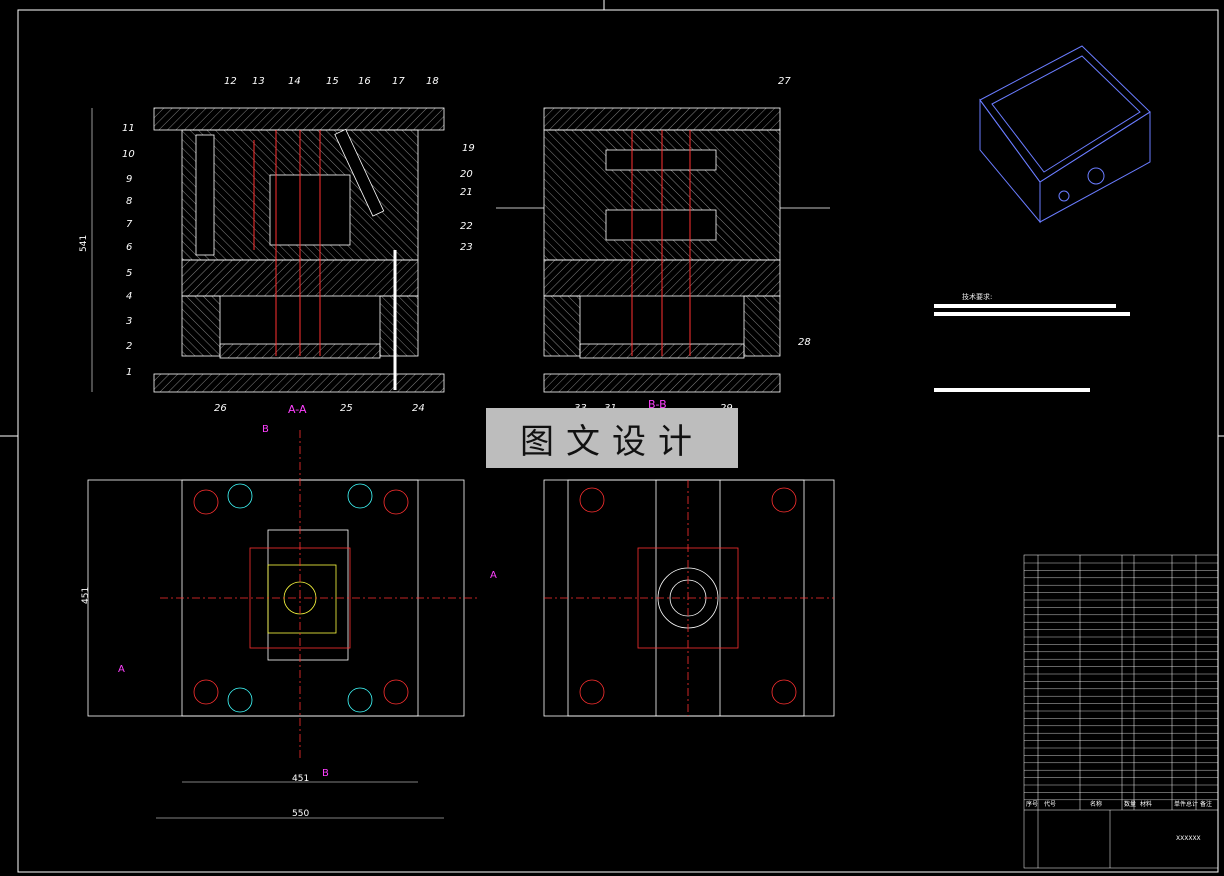 The image size is (1224, 876). I want to click on callouts-top: 12 13 14 15 16 17 18, so click(331, 81).